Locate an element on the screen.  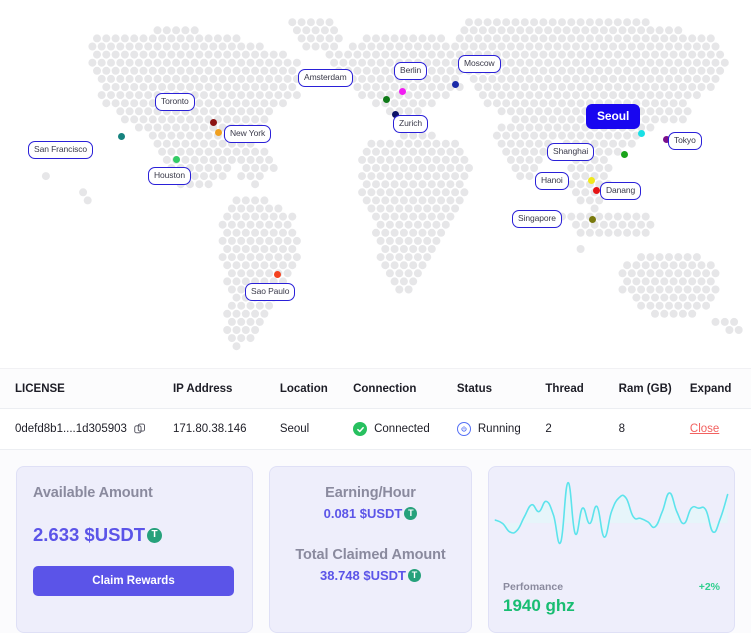
cell-ip-address: 171.80.38.146 is located at coordinates (226, 429).